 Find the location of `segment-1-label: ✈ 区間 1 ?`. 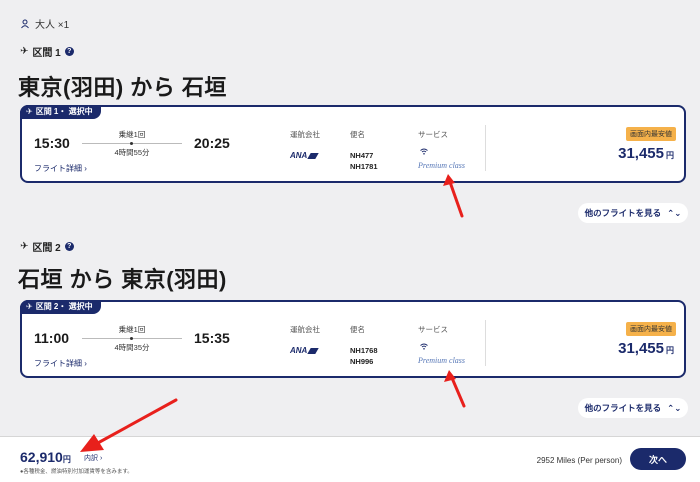

segment-1-label: ✈ 区間 1 ? is located at coordinates (47, 51).